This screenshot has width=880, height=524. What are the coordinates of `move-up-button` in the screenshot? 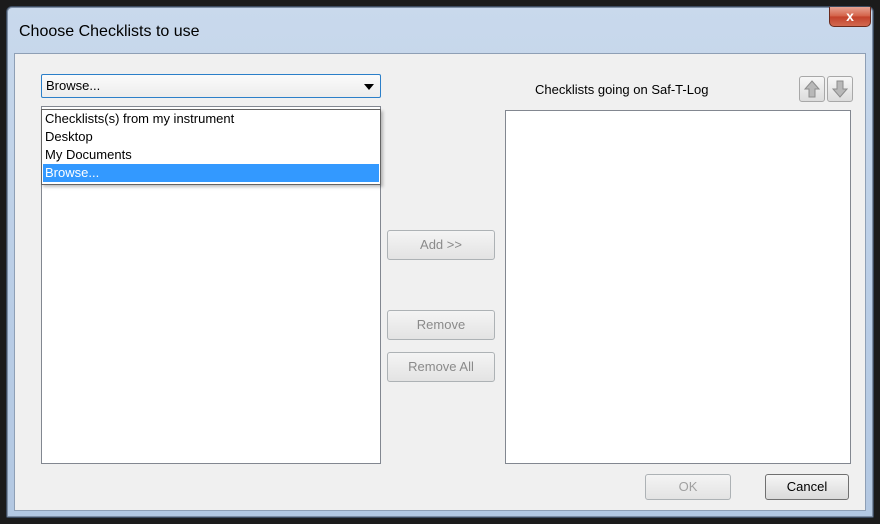 It's located at (812, 89).